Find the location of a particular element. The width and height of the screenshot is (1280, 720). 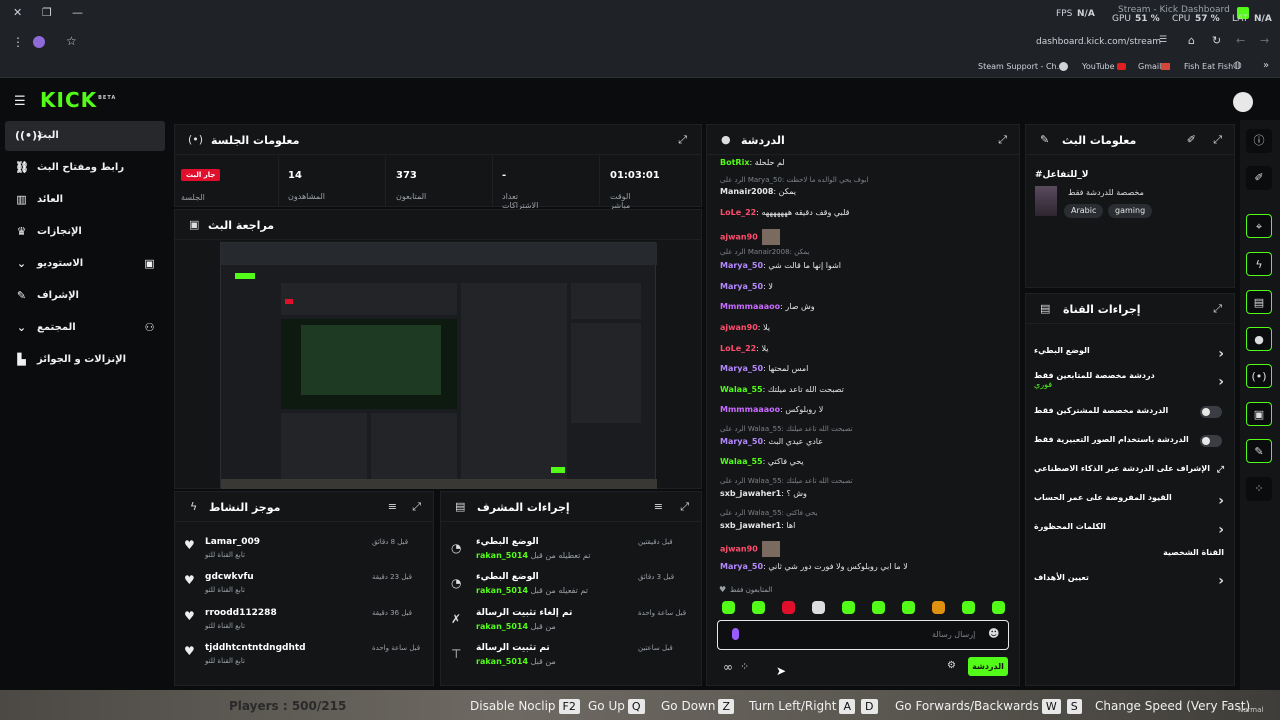

restore-icon: ❐ is located at coordinates (47, 12).